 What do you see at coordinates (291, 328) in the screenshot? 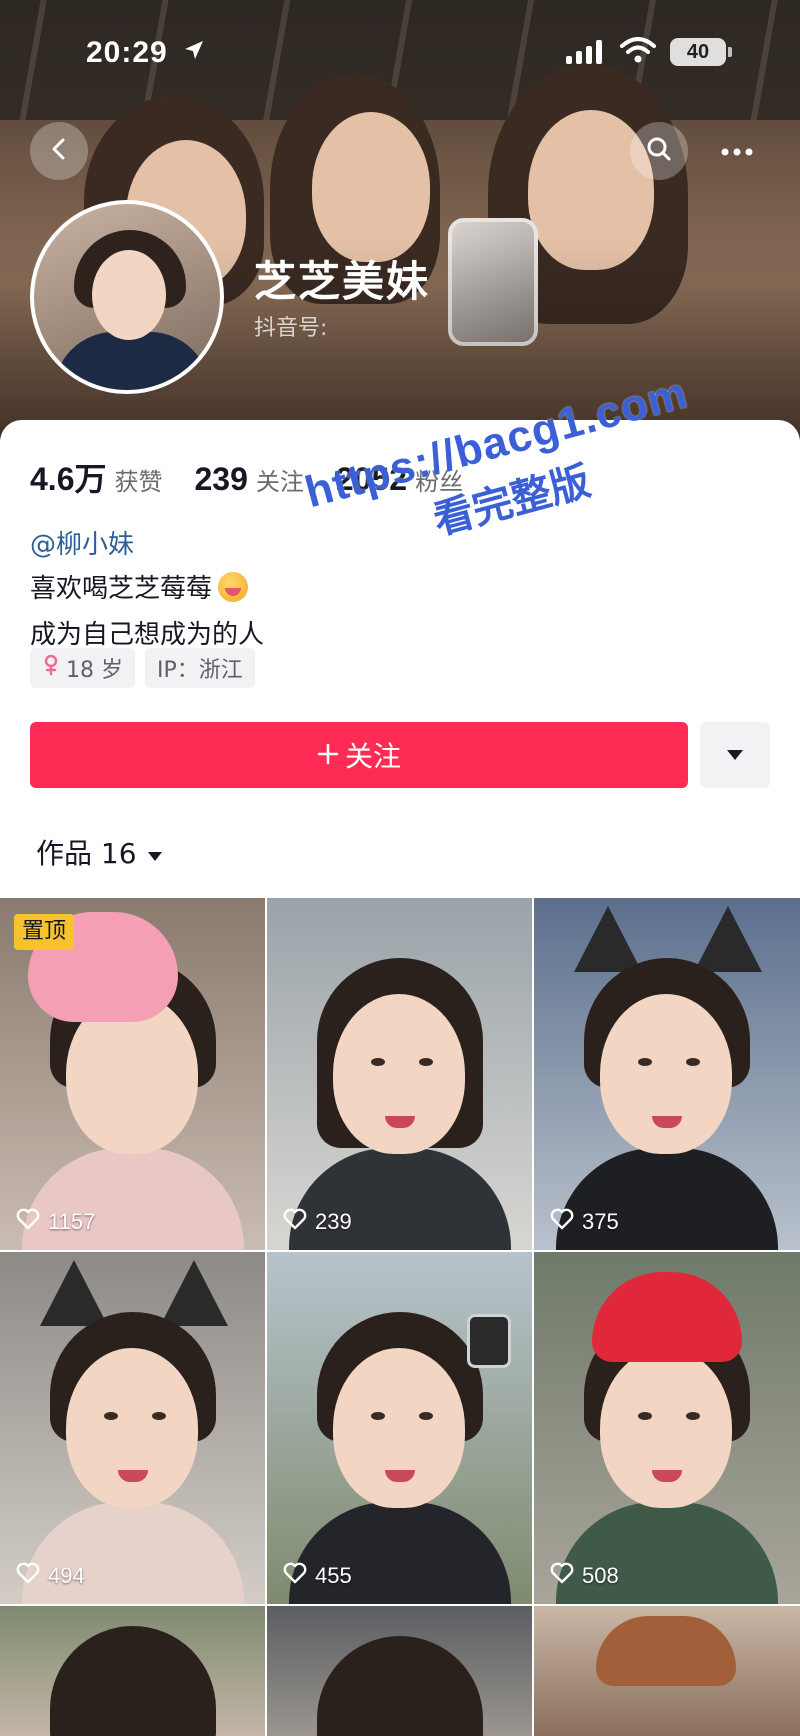
I see `douyin-id-label: 抖音号:` at bounding box center [291, 328].